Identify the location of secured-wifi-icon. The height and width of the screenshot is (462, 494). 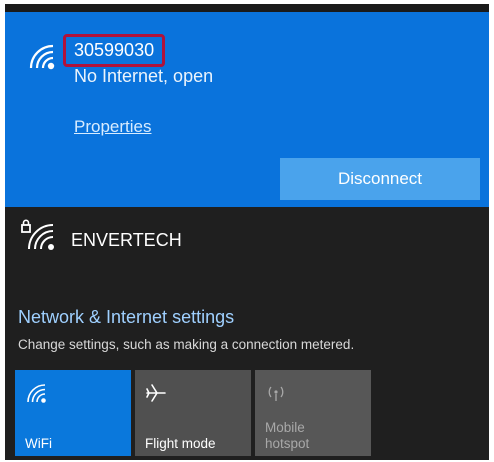
(37, 234).